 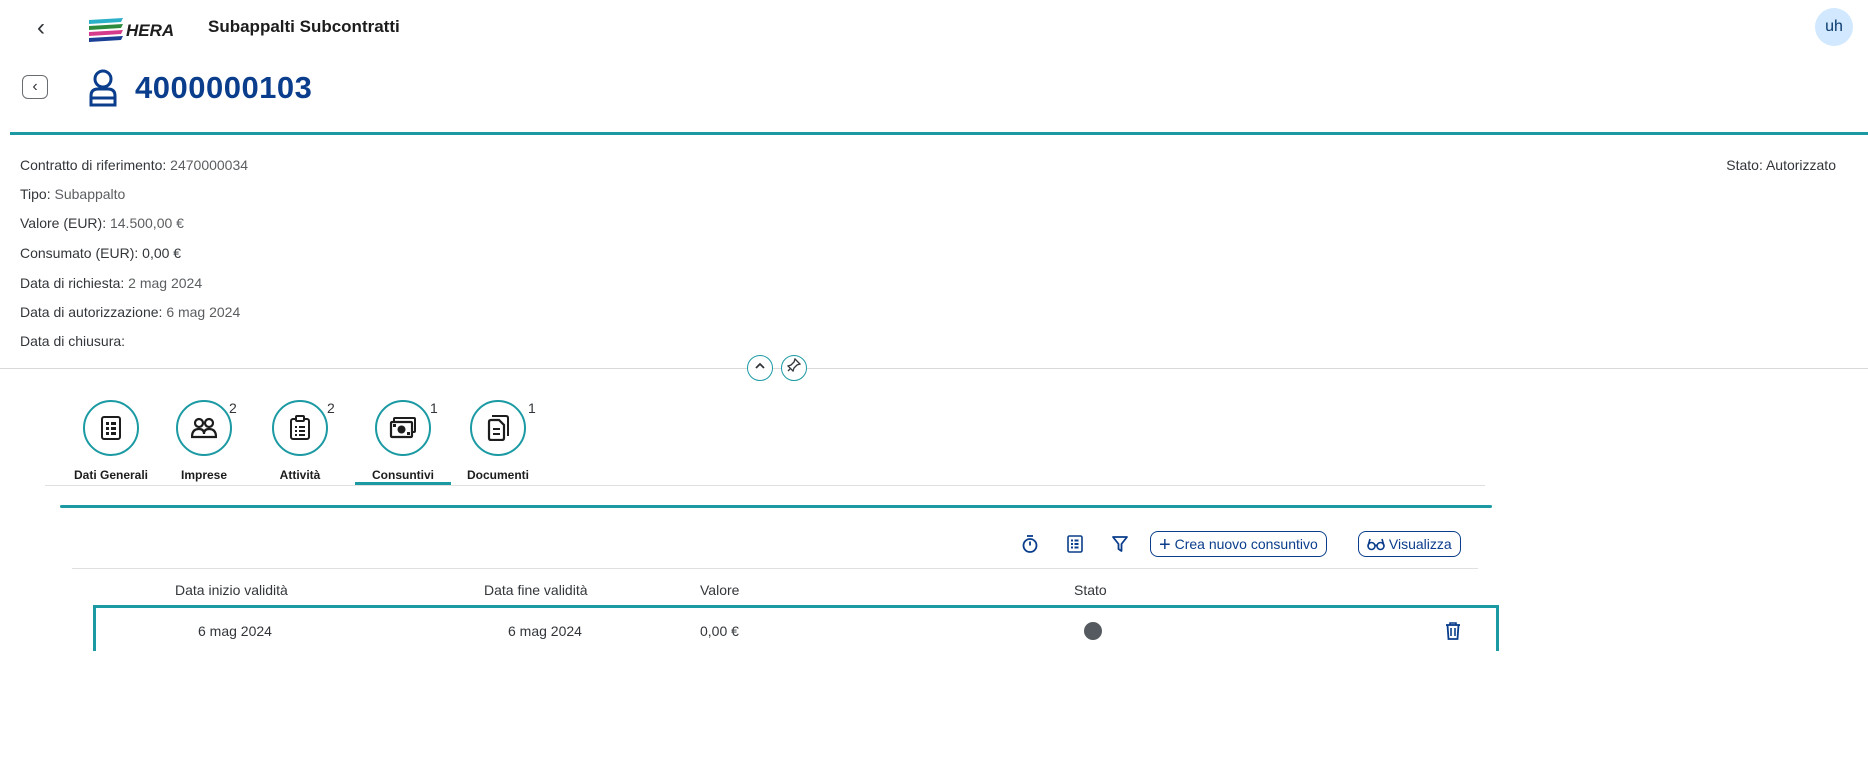 I want to click on hera-logo: HERA, so click(x=132, y=27).